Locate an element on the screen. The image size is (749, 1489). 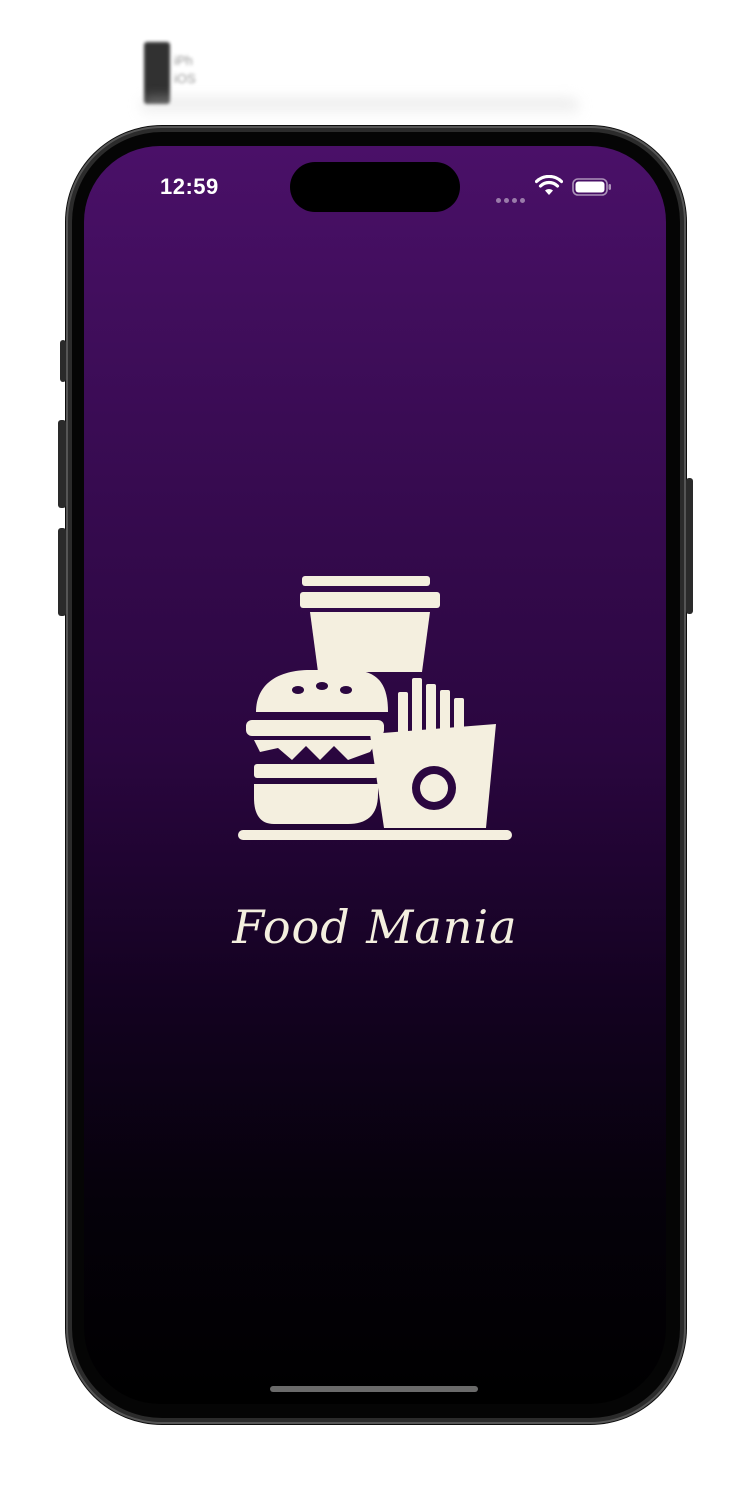
home-indicator is located at coordinates (374, 1389).